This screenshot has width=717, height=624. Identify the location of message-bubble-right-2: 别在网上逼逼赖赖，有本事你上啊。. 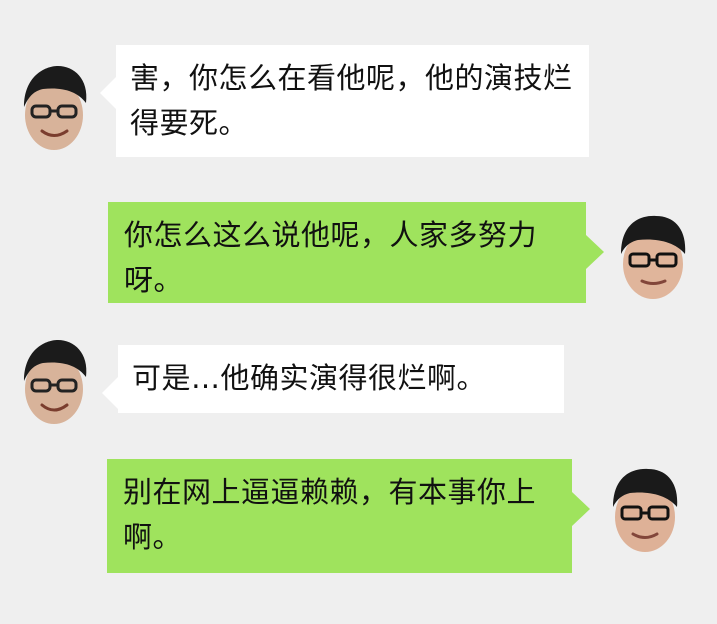
(348, 516).